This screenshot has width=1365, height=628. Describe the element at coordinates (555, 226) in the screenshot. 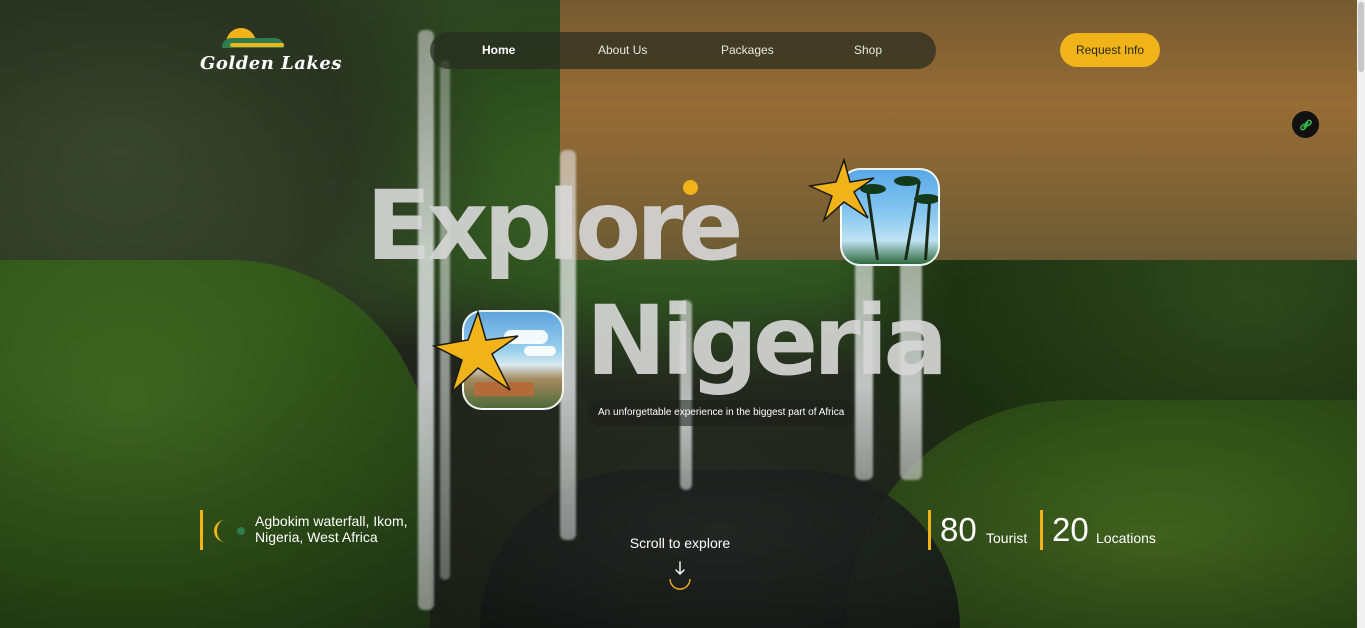

I see `hero-title-line-1: Explore` at that location.